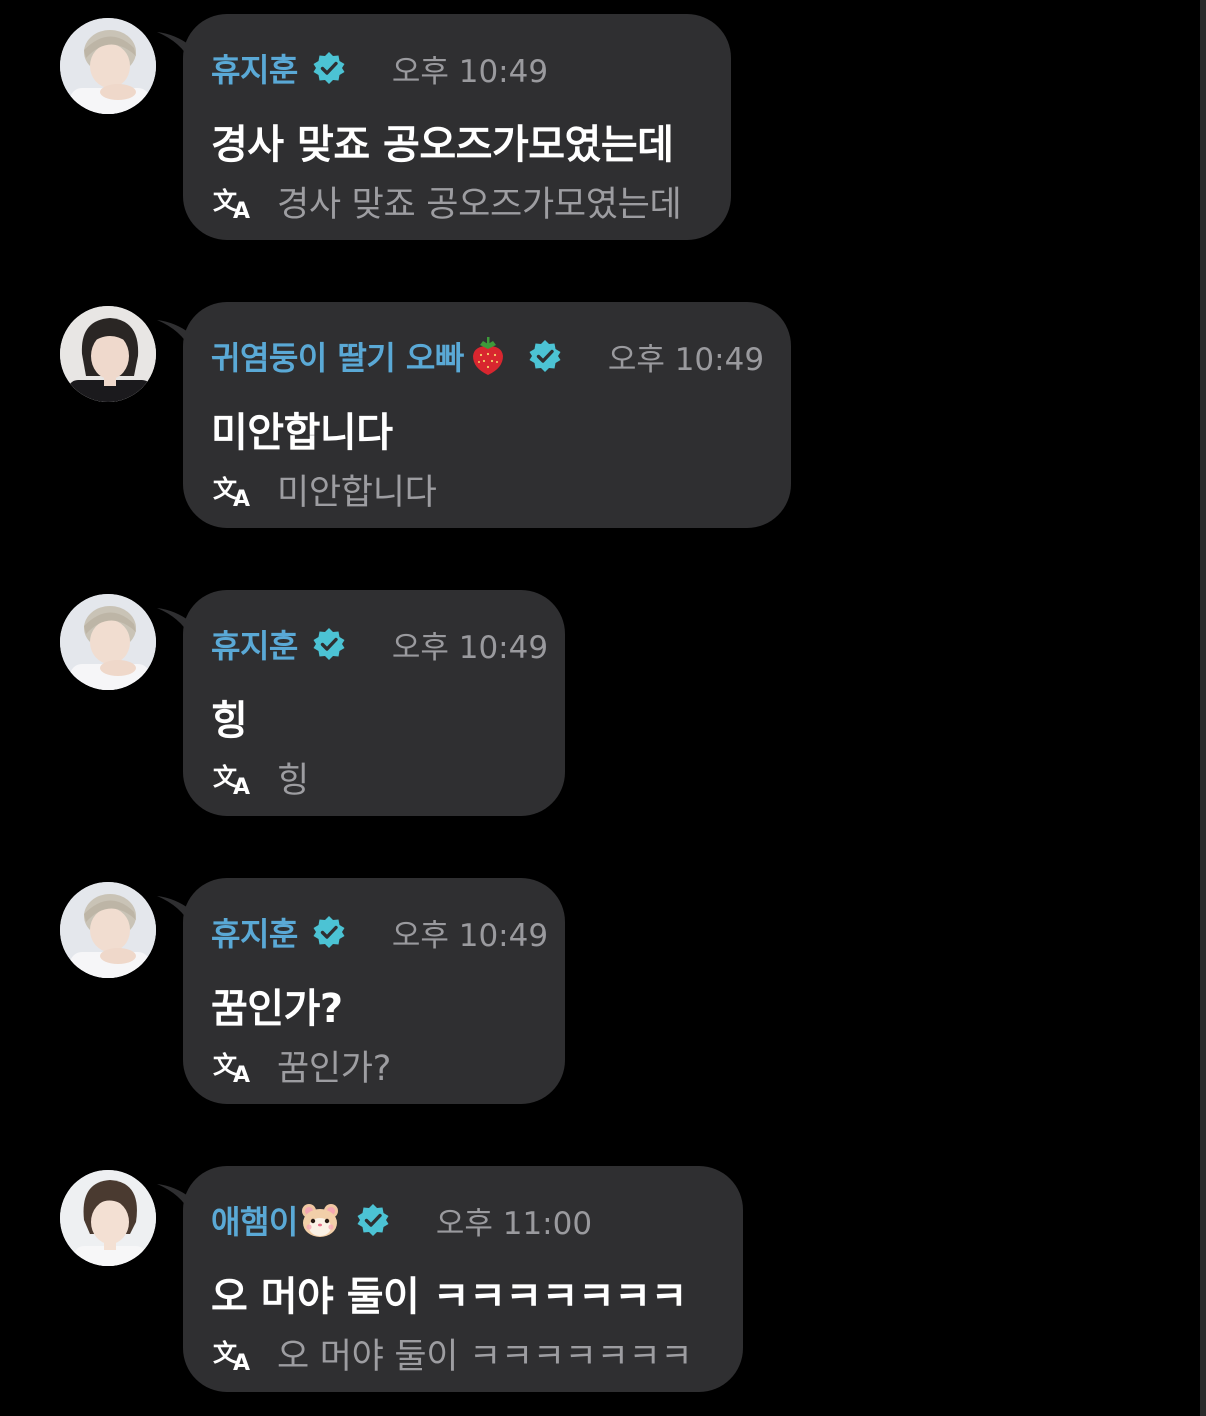  What do you see at coordinates (361, 991) in the screenshot?
I see `message-bubble: 휴지훈 오후 10:49 꿈인가? 文 A 꿈인가?` at bounding box center [361, 991].